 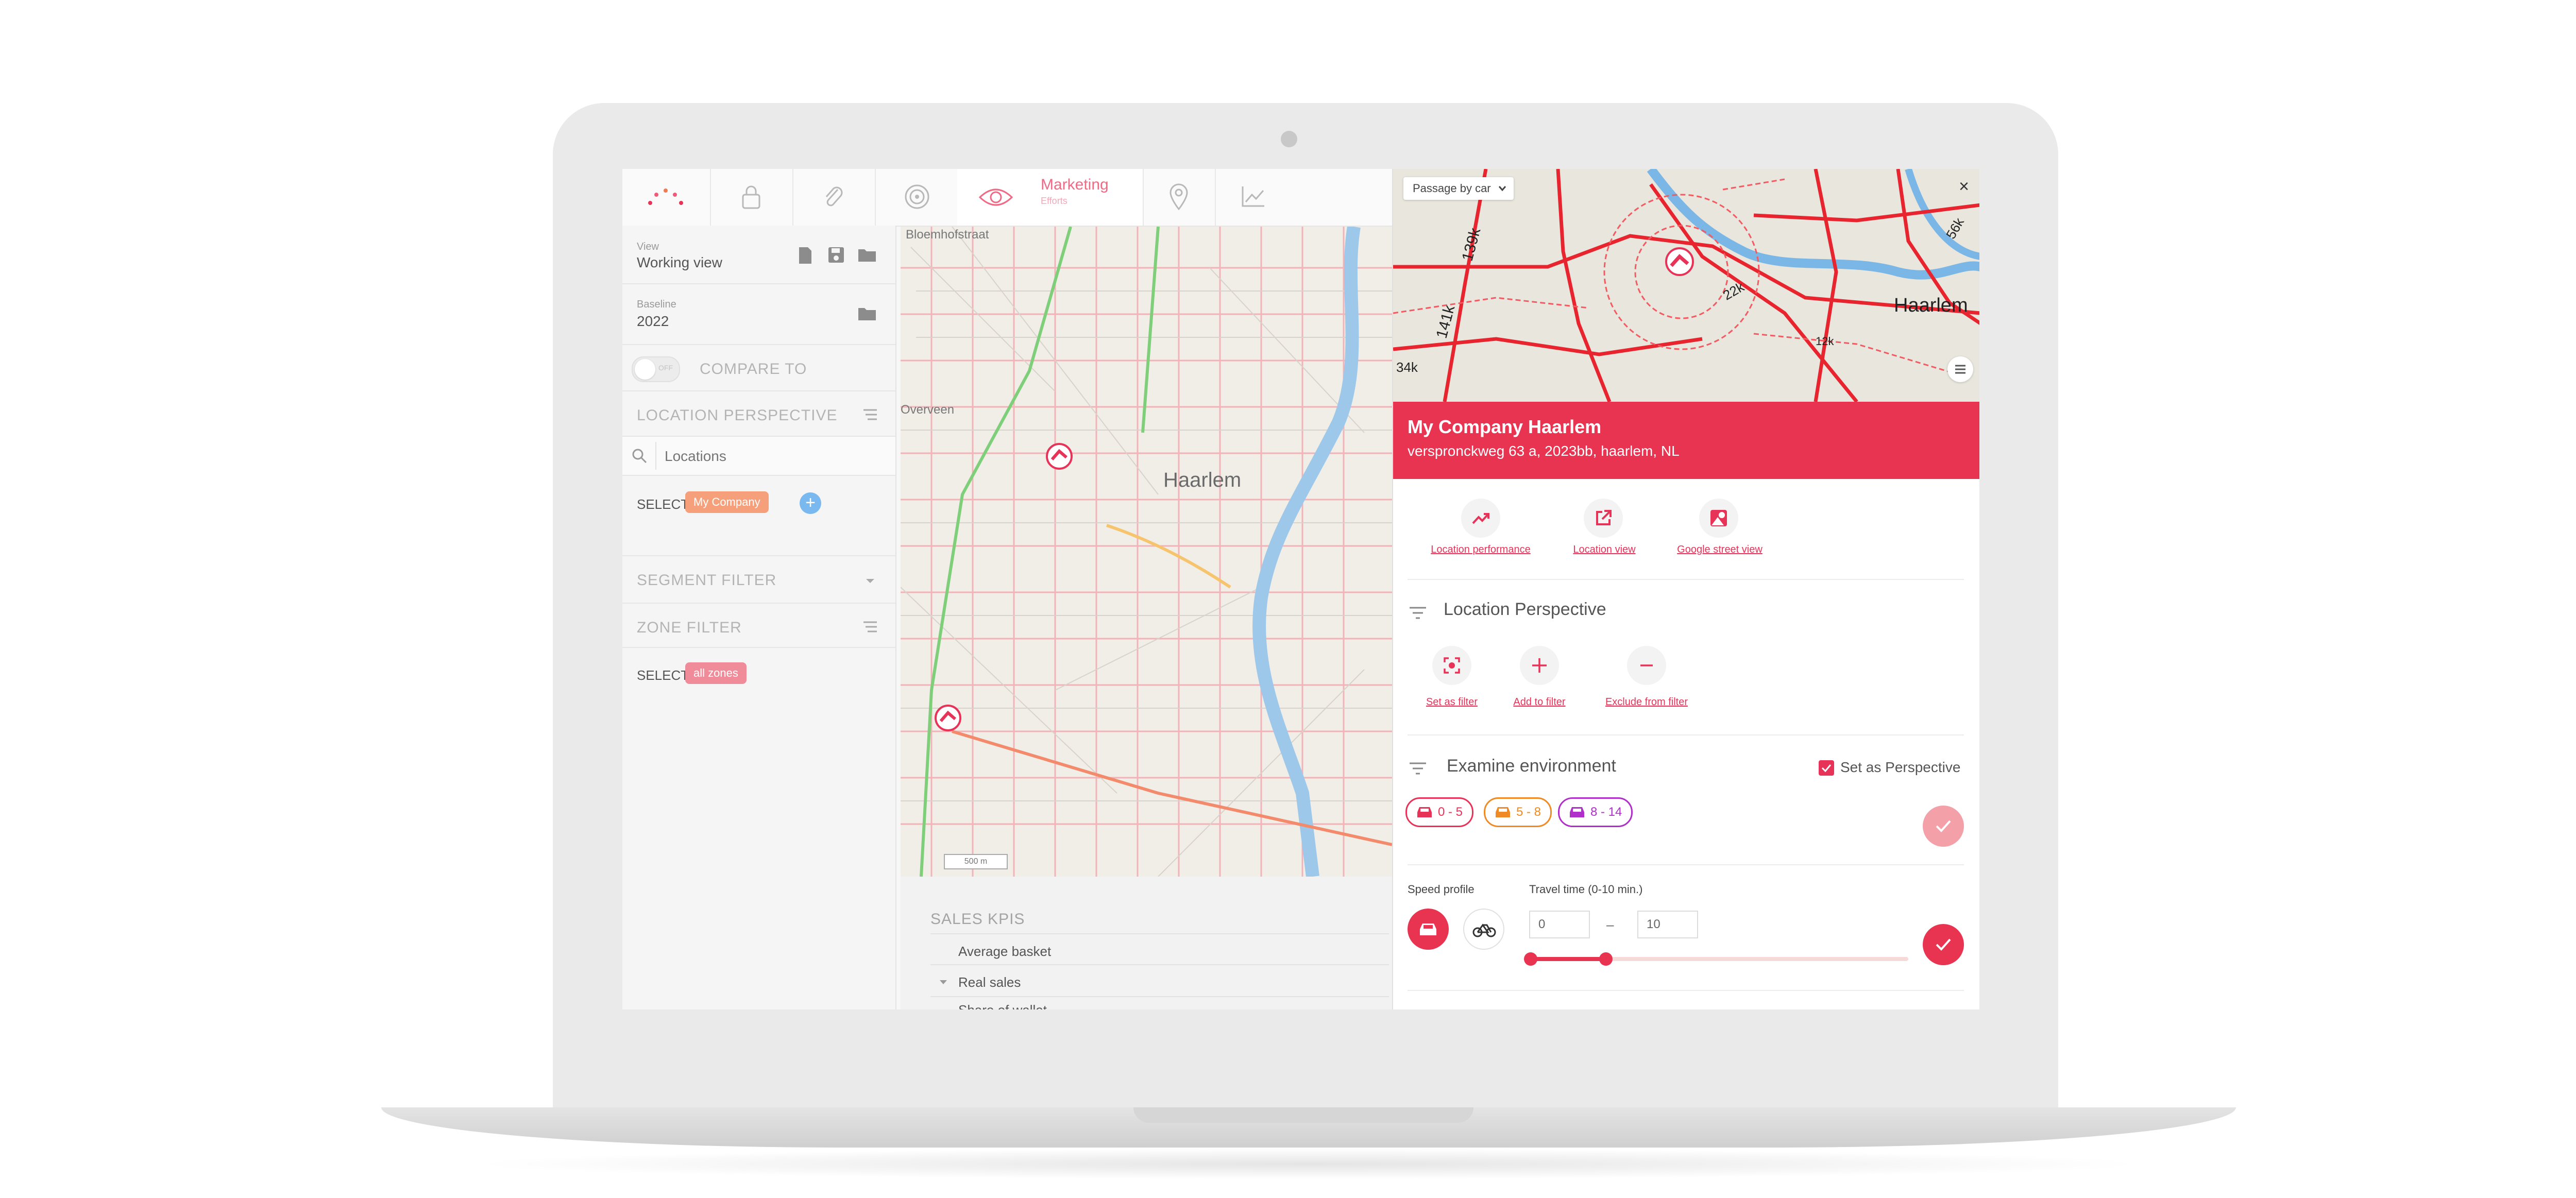 What do you see at coordinates (1826, 768) in the screenshot?
I see `set-as-perspective-checkbox` at bounding box center [1826, 768].